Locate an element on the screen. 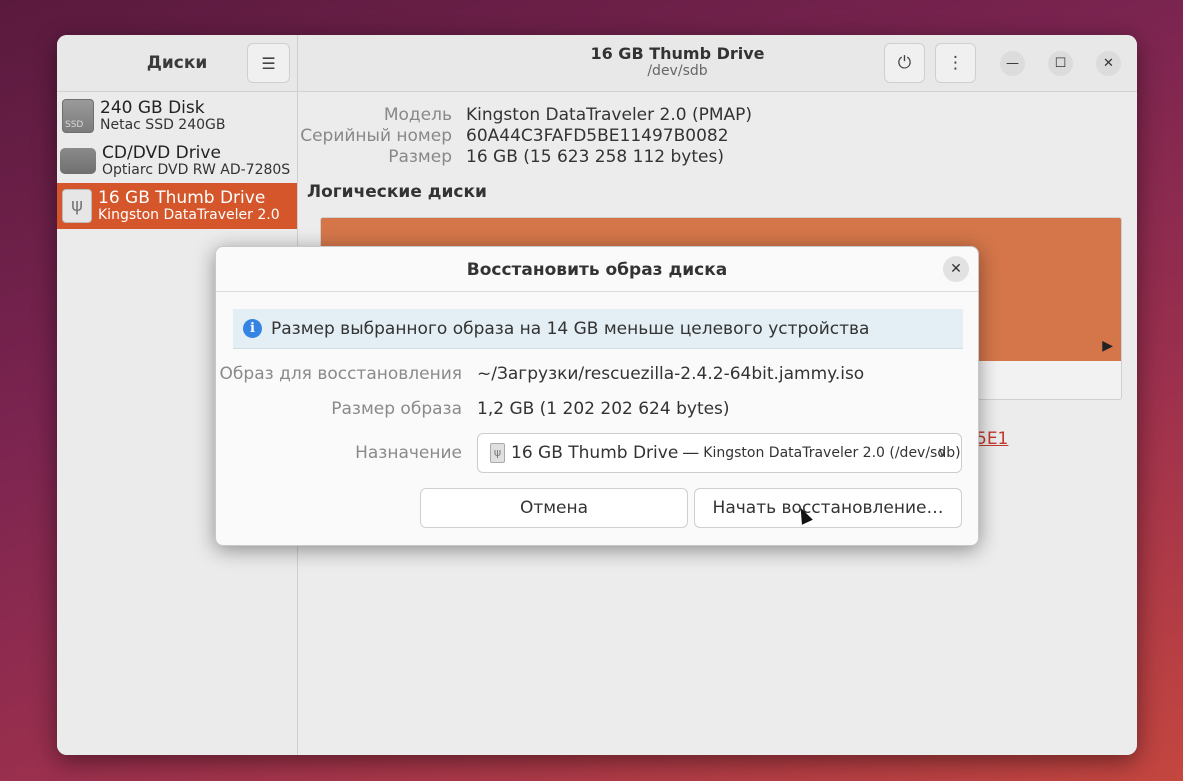 The height and width of the screenshot is (781, 1183). disk-name: 240 GB Disk is located at coordinates (152, 107).